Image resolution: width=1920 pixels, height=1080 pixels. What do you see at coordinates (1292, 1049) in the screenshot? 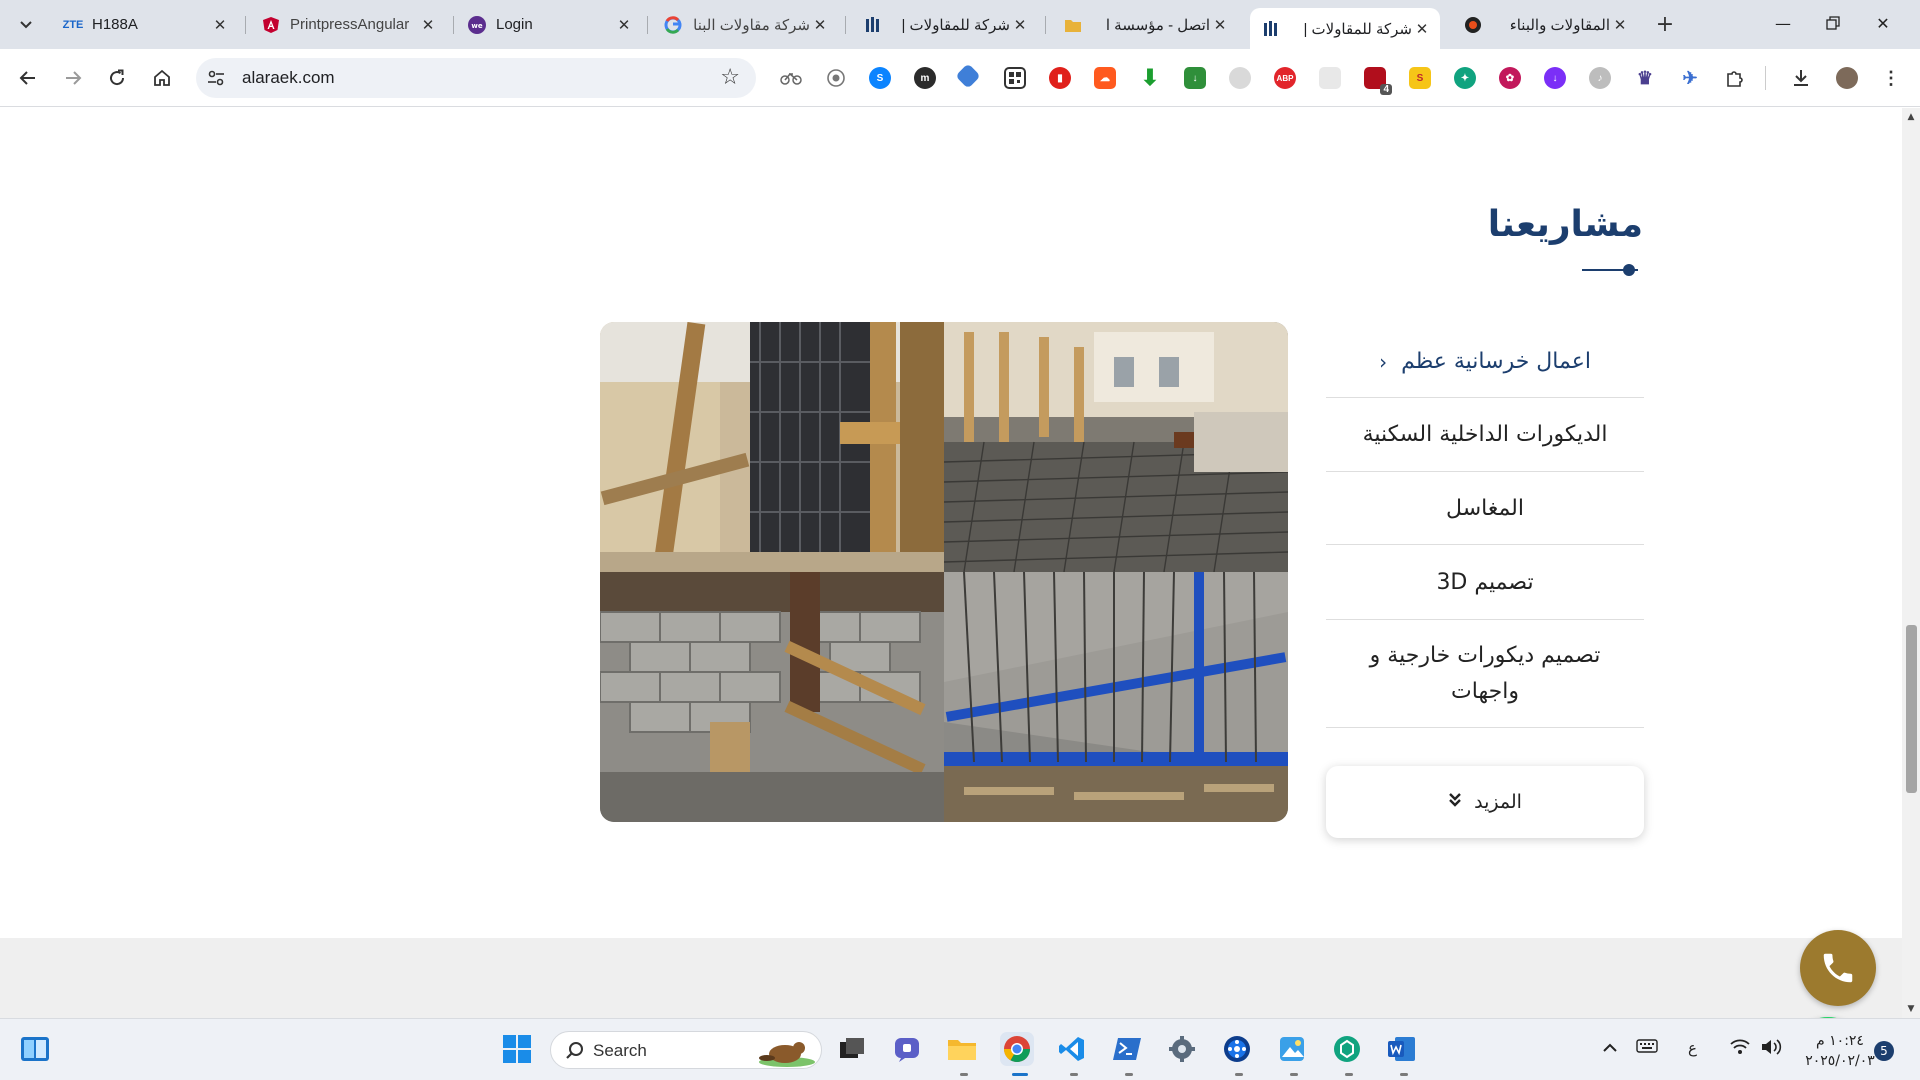
I see `photos-icon` at bounding box center [1292, 1049].